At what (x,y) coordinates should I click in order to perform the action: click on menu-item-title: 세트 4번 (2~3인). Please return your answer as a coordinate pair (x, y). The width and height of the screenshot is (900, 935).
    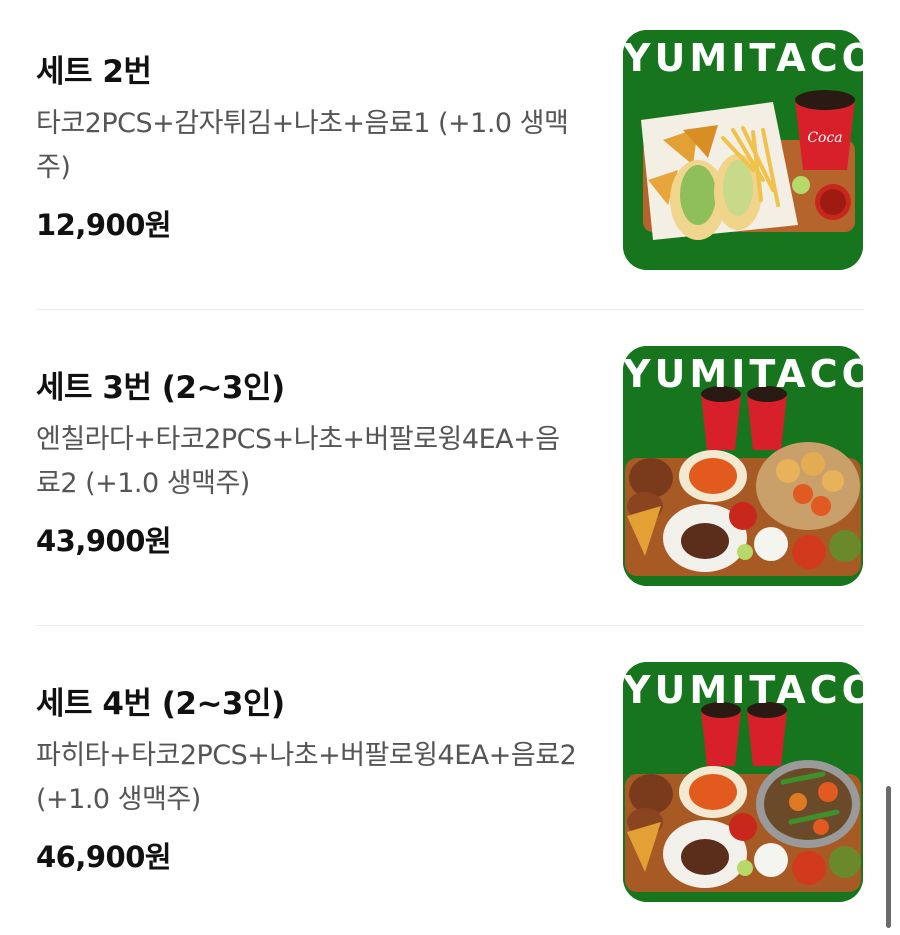
    Looking at the image, I should click on (160, 704).